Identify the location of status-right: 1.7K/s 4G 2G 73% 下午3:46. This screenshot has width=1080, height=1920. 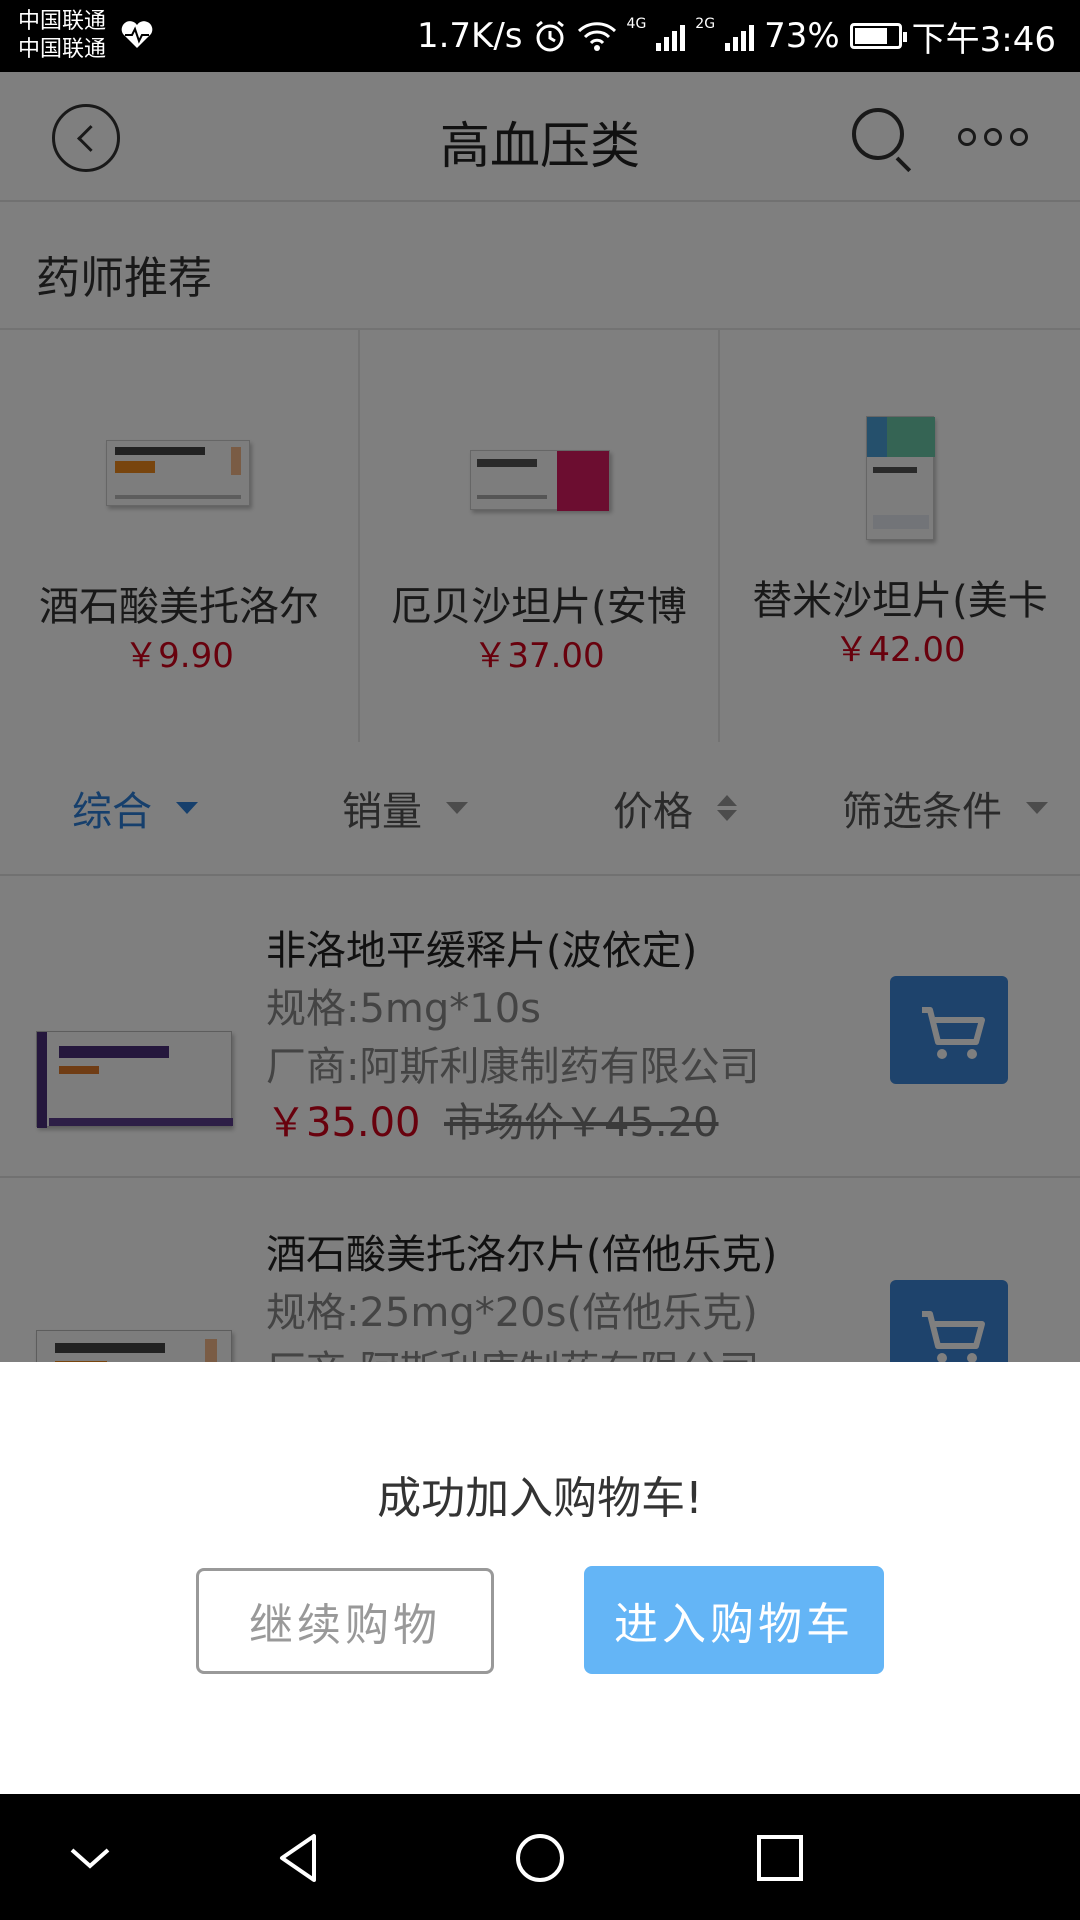
(736, 36).